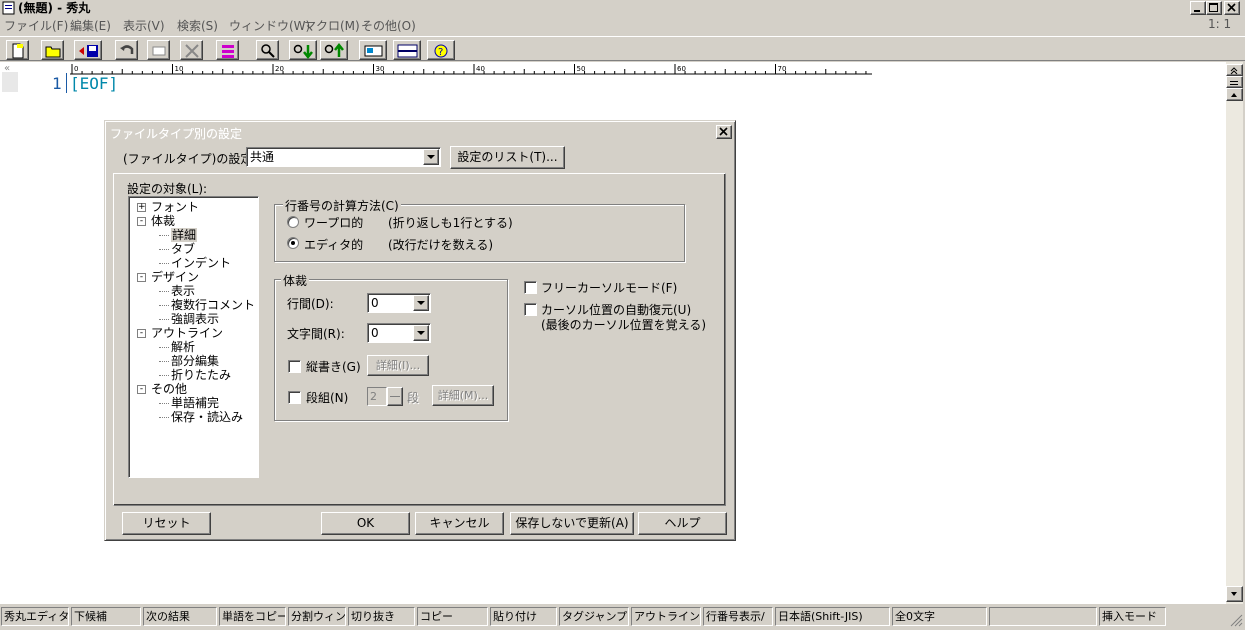  Describe the element at coordinates (343, 157) in the screenshot. I see `filetype-select: 共通` at that location.